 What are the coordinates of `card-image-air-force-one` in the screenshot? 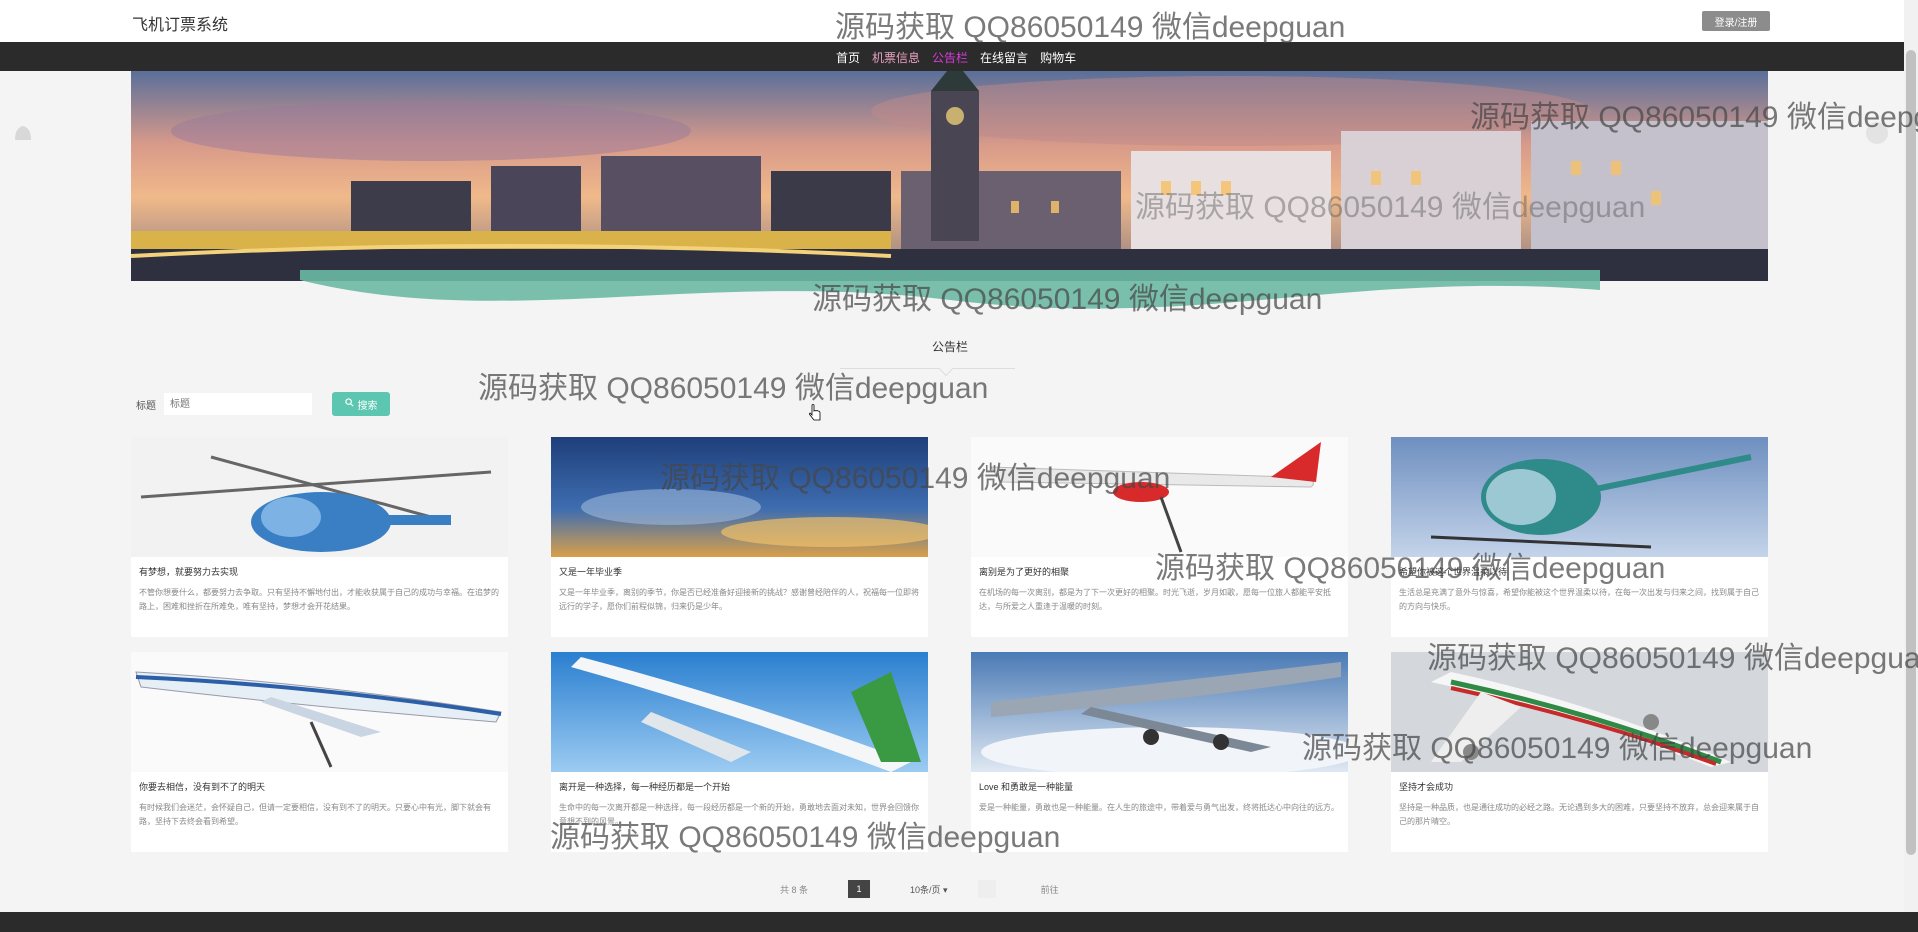 It's located at (319, 712).